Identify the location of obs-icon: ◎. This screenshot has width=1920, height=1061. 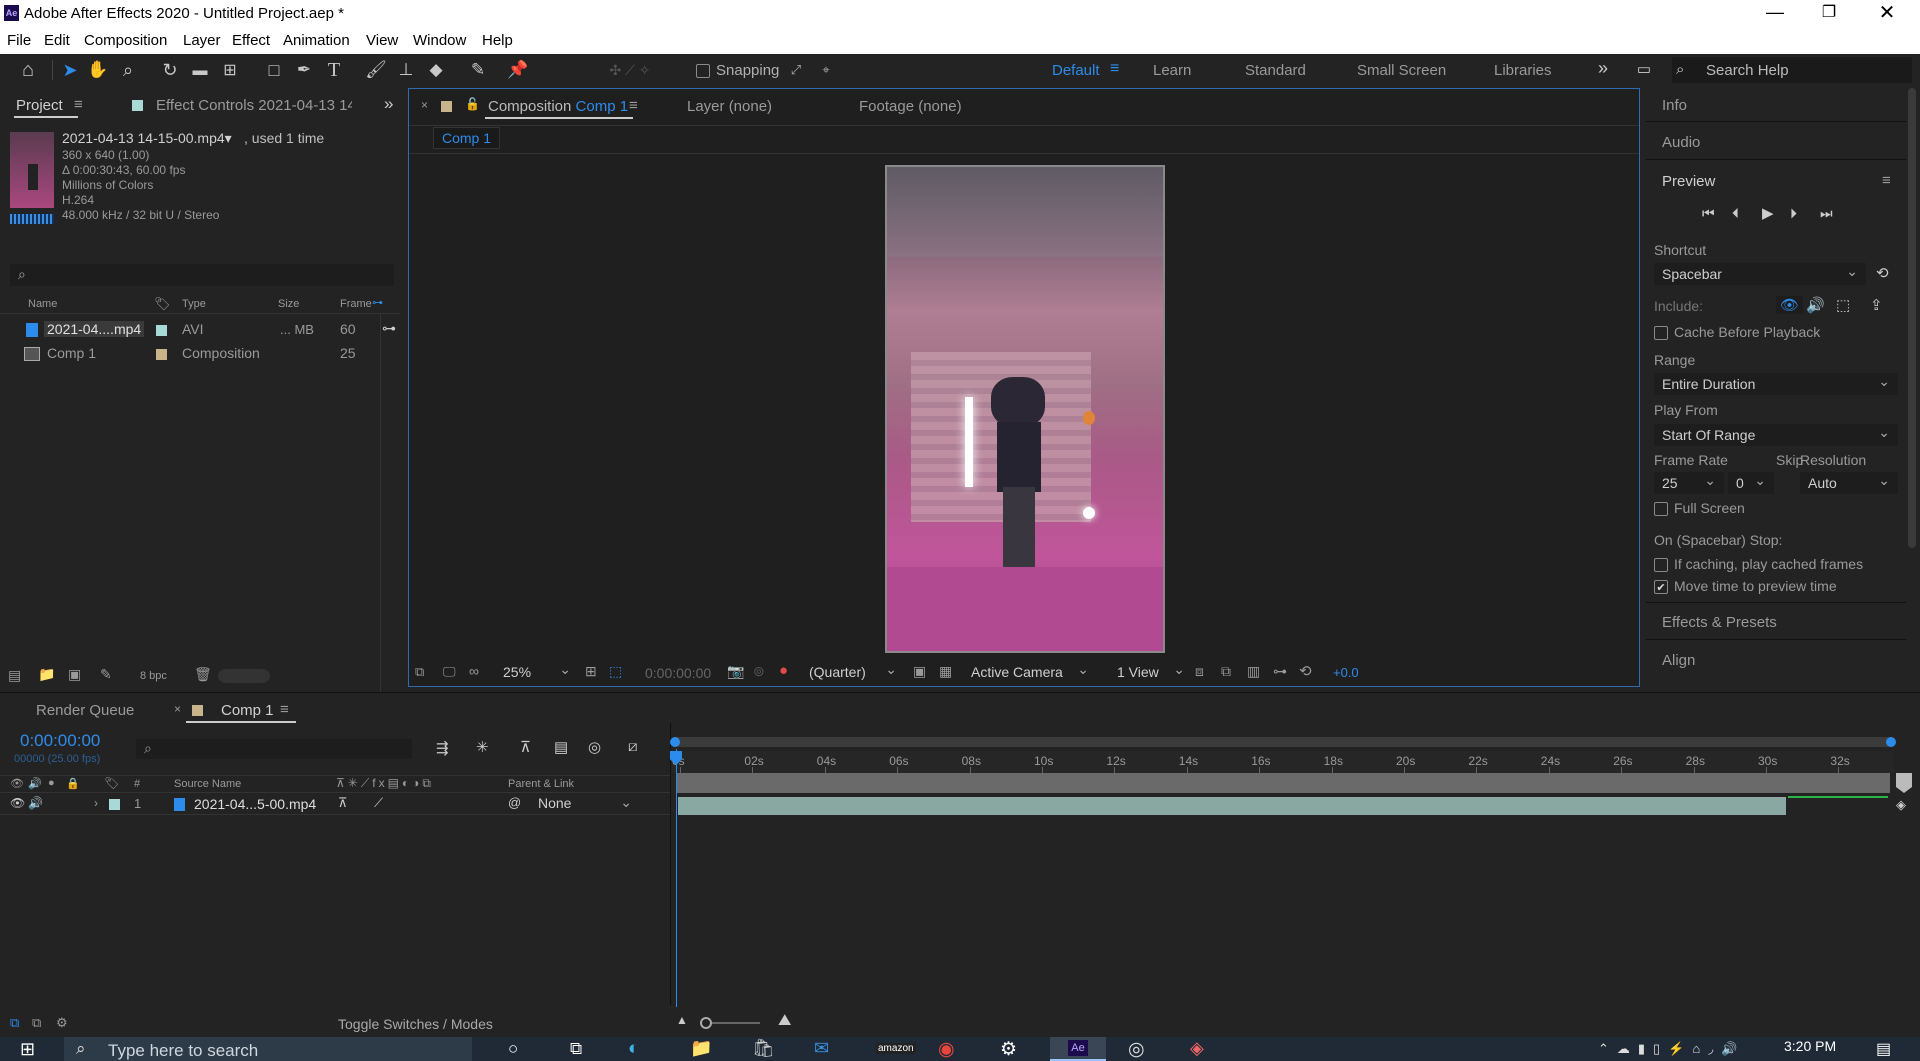
(1136, 1049).